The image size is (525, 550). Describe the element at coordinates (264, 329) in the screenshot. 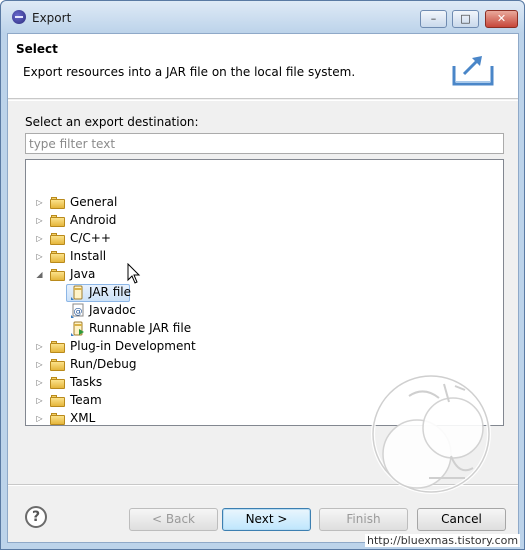

I see `tree-item: Runnable JAR file` at that location.